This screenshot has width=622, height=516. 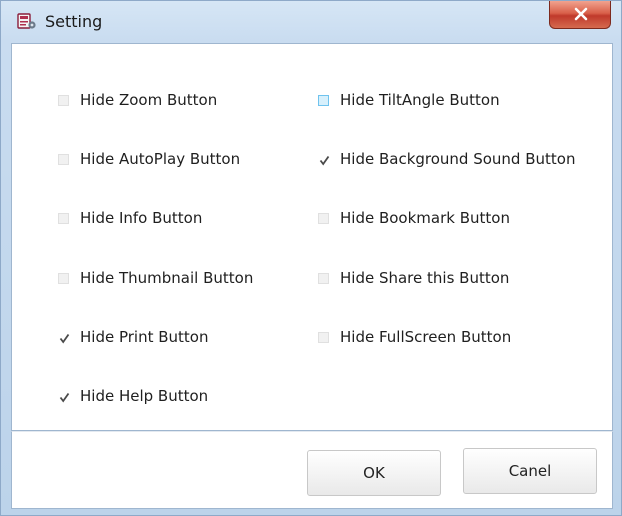 I want to click on window-title: Setting, so click(x=74, y=21).